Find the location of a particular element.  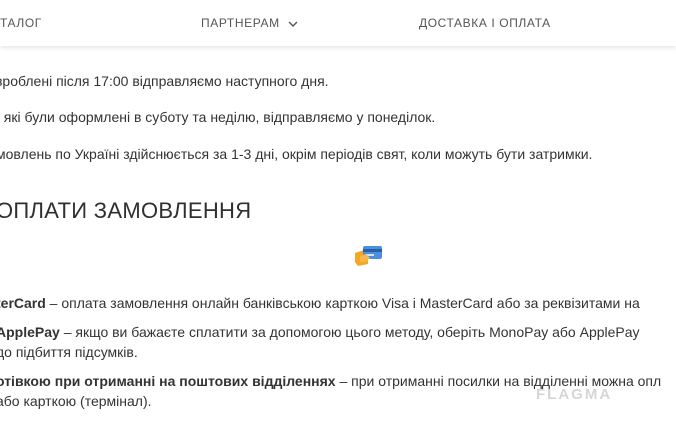

chevron-down-icon is located at coordinates (293, 24).